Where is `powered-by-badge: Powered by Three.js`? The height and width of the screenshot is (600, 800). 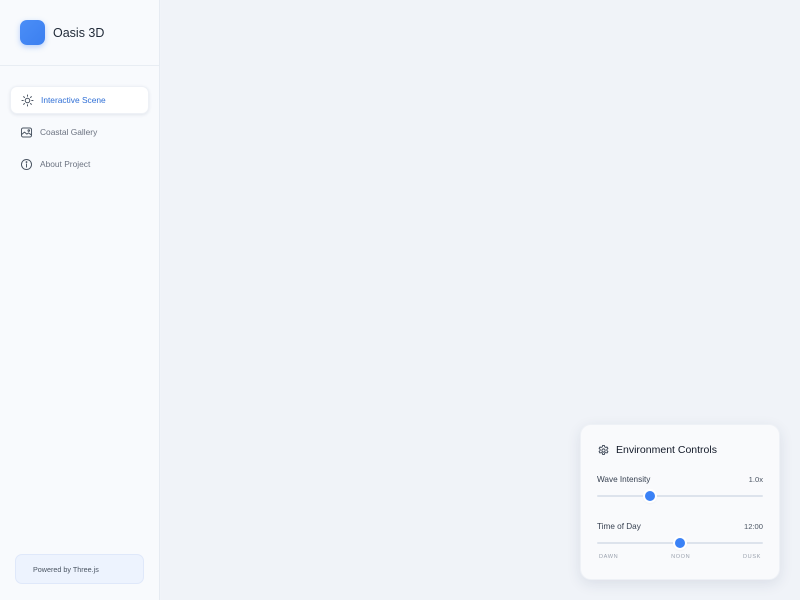
powered-by-badge: Powered by Three.js is located at coordinates (79, 569).